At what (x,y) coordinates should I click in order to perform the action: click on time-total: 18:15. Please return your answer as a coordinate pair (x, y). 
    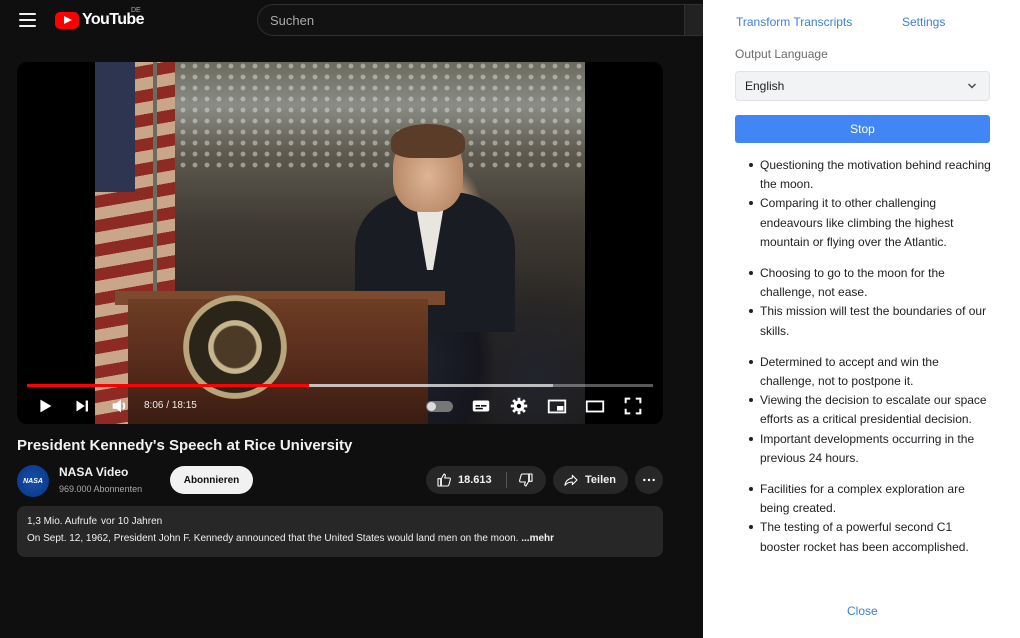
    Looking at the image, I should click on (184, 405).